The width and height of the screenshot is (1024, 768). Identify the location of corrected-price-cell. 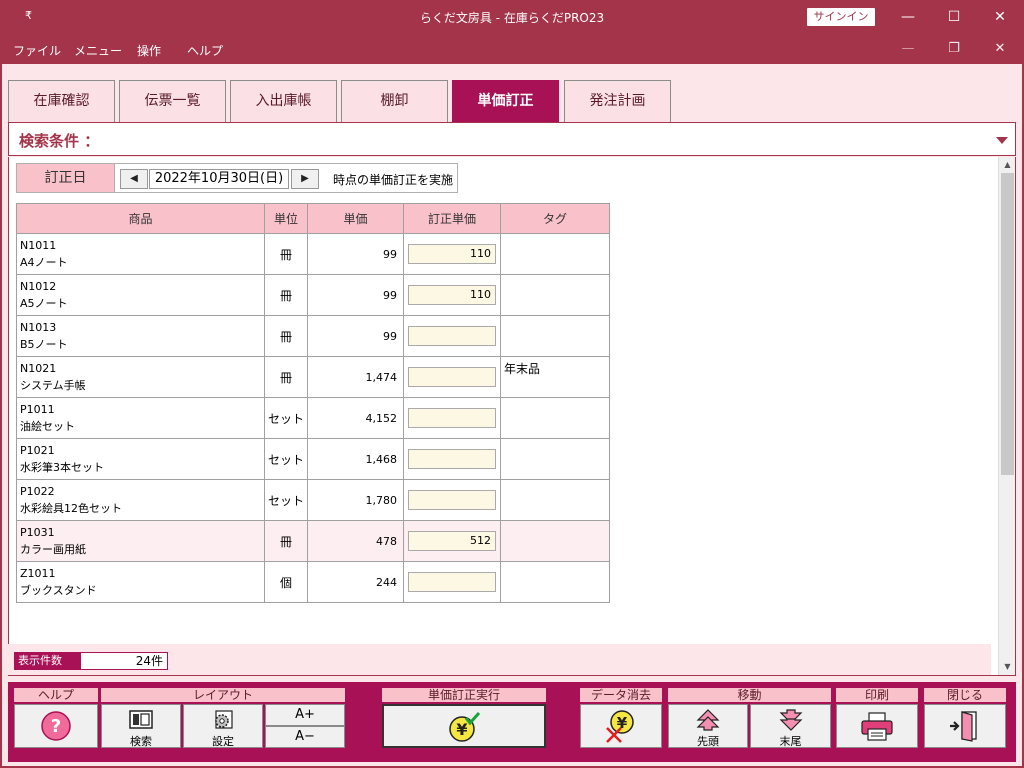
(452, 582).